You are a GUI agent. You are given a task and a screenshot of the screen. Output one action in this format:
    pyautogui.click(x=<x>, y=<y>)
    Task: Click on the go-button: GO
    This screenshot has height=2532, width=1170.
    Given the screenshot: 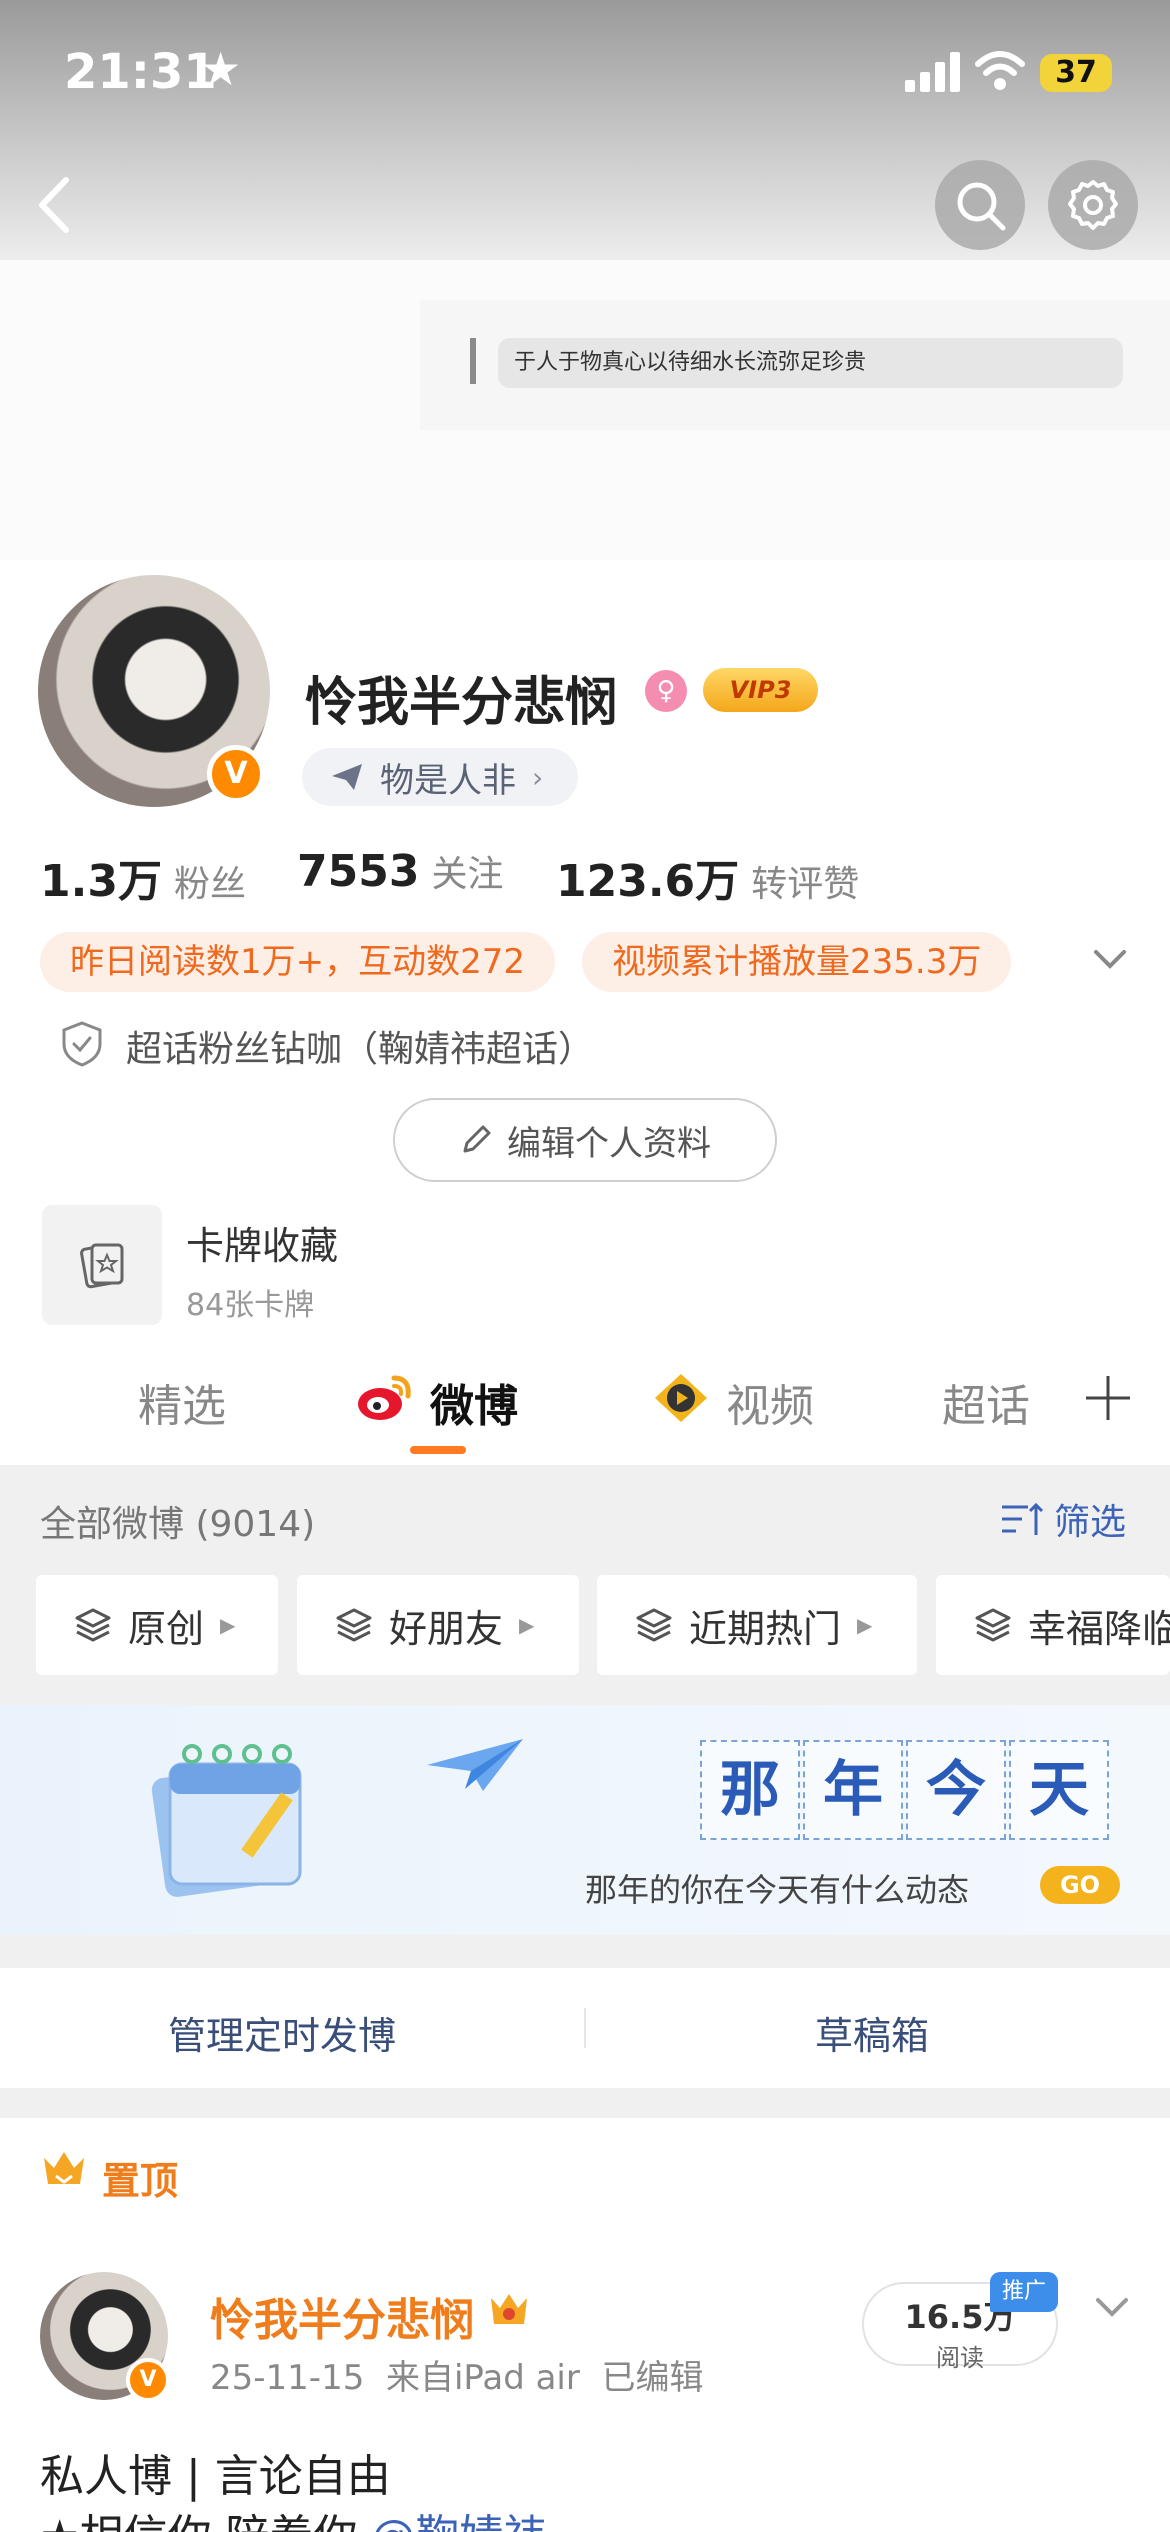 What is the action you would take?
    pyautogui.click(x=1080, y=1885)
    